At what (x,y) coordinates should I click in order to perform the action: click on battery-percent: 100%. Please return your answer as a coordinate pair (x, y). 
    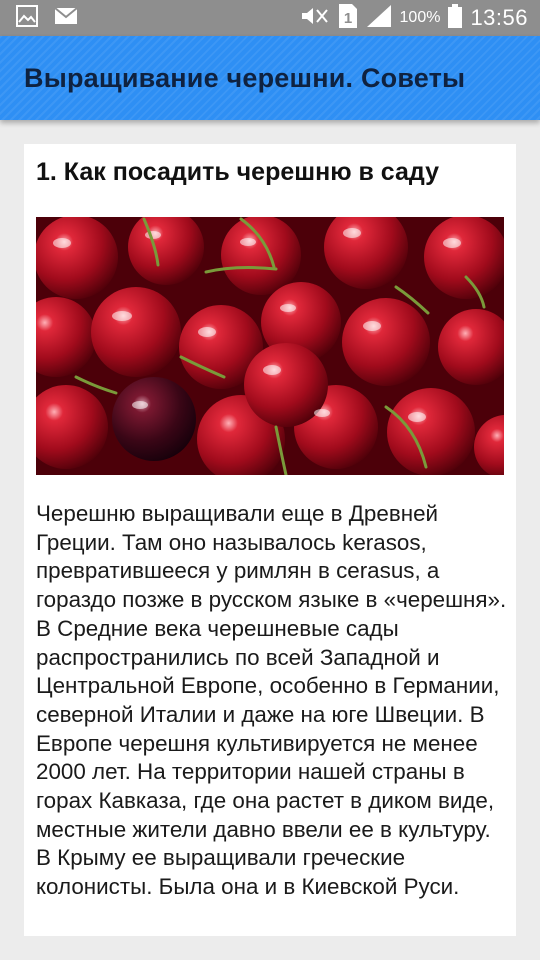
    Looking at the image, I should click on (420, 17).